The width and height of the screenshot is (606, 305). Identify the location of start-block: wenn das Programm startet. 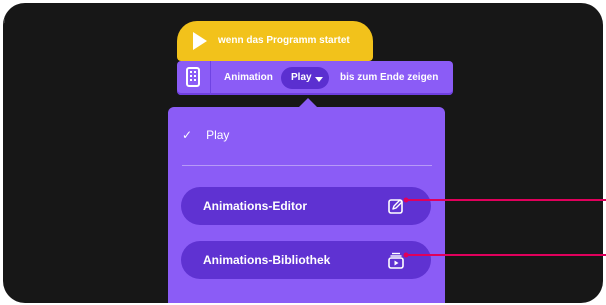
(275, 43).